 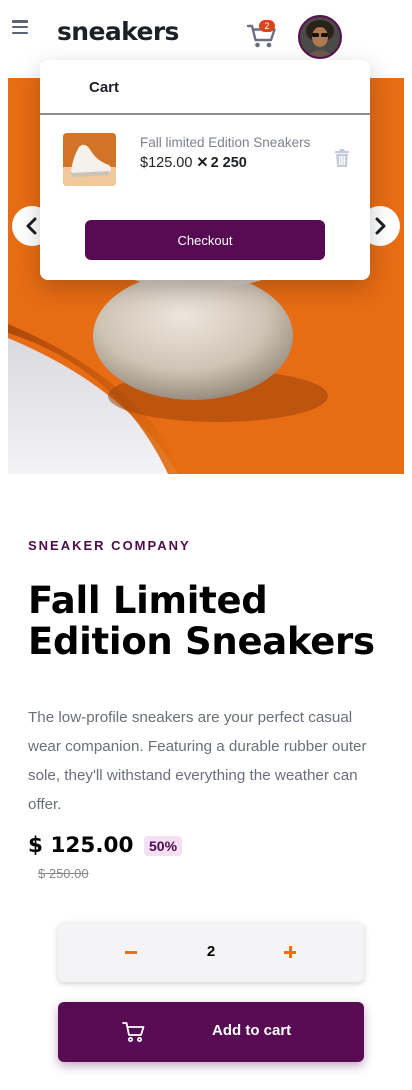 What do you see at coordinates (31, 226) in the screenshot?
I see `chevron-left-icon` at bounding box center [31, 226].